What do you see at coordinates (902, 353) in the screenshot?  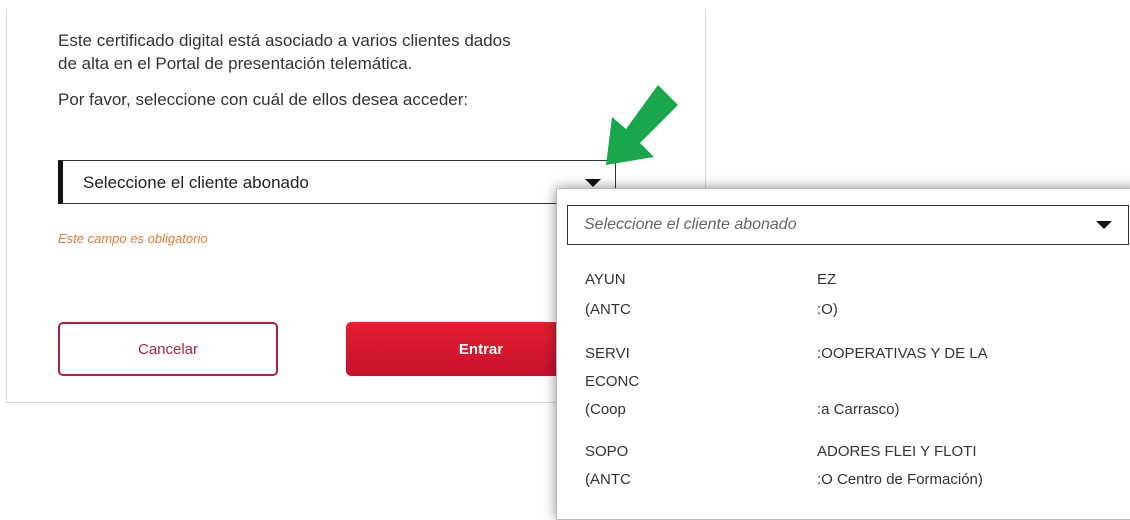 I see `option-text: :OOPERATIVAS Y DE LA` at bounding box center [902, 353].